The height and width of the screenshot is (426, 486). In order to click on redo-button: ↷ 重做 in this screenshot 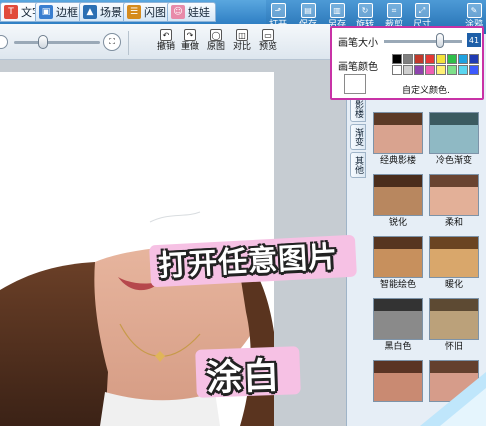, I will do `click(190, 42)`.